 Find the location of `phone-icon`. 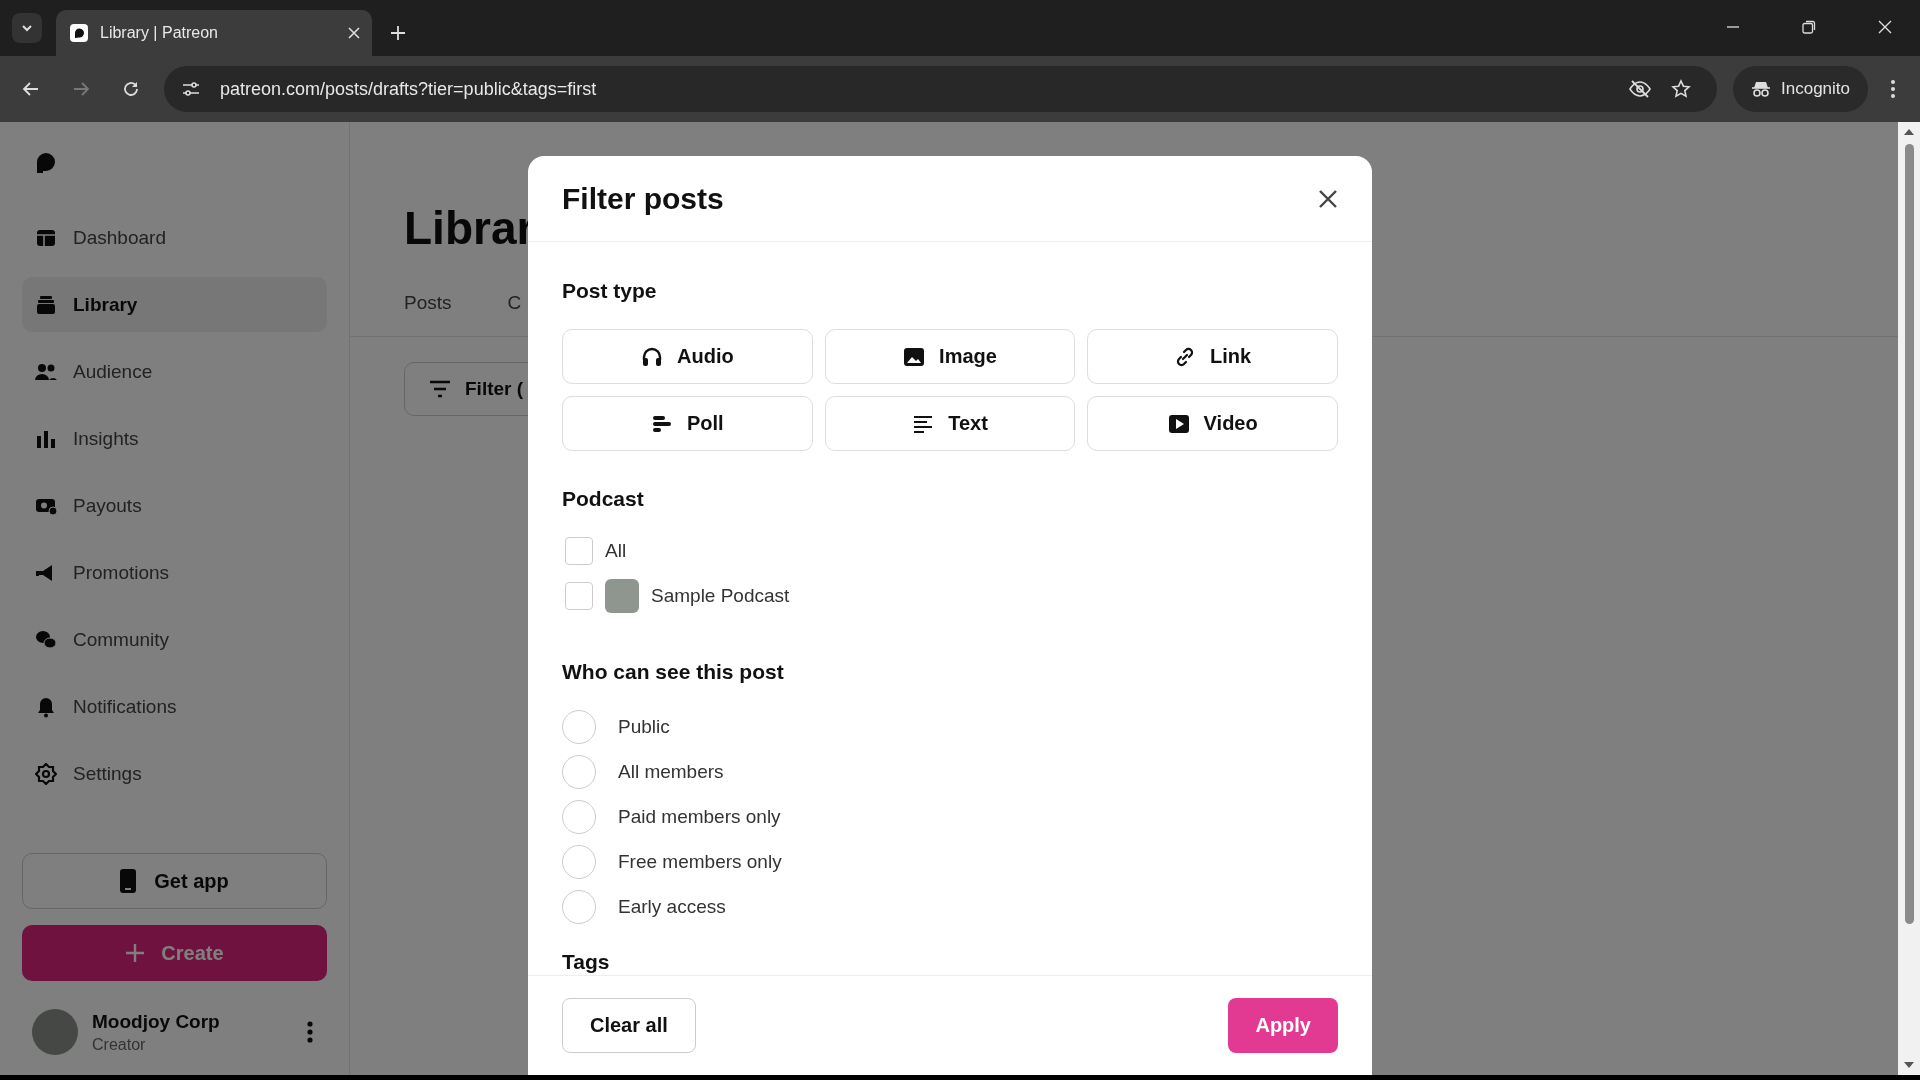

phone-icon is located at coordinates (128, 881).